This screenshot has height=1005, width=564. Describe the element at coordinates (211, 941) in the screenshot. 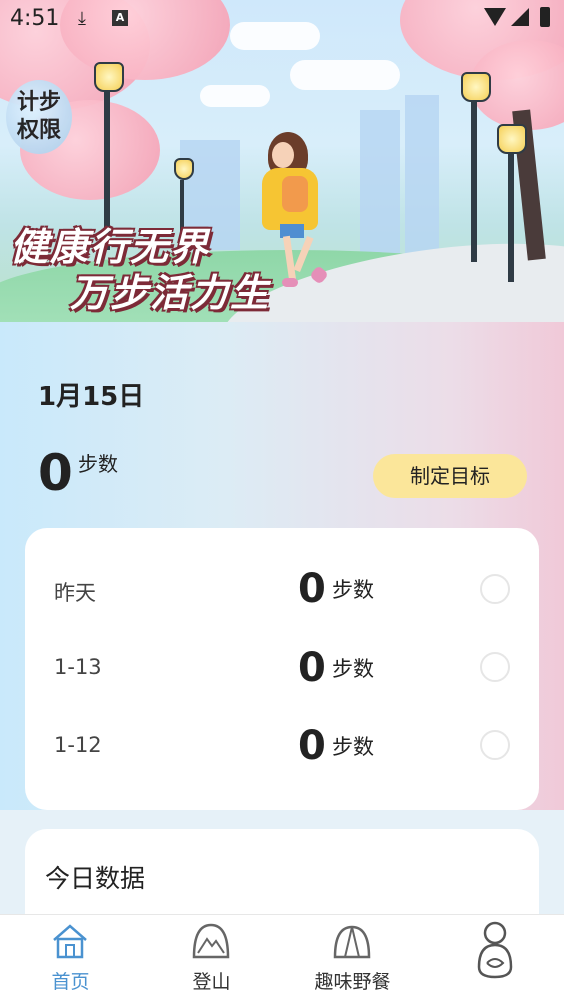

I see `mountain-icon` at that location.